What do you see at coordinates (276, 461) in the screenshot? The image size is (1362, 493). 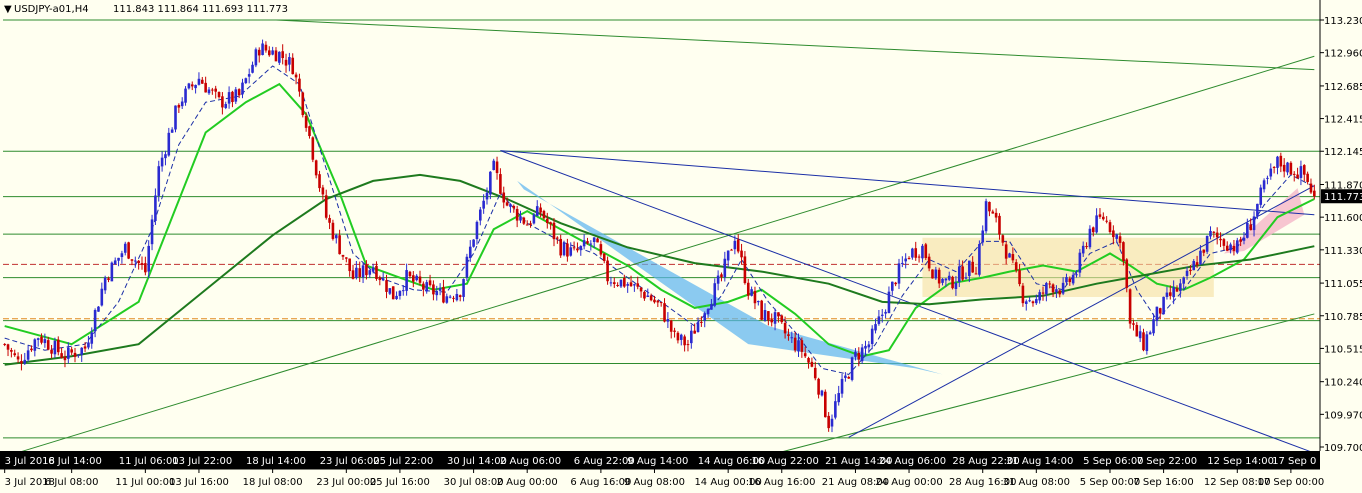 I see `time-tick-label: 18 Jul 14:00` at bounding box center [276, 461].